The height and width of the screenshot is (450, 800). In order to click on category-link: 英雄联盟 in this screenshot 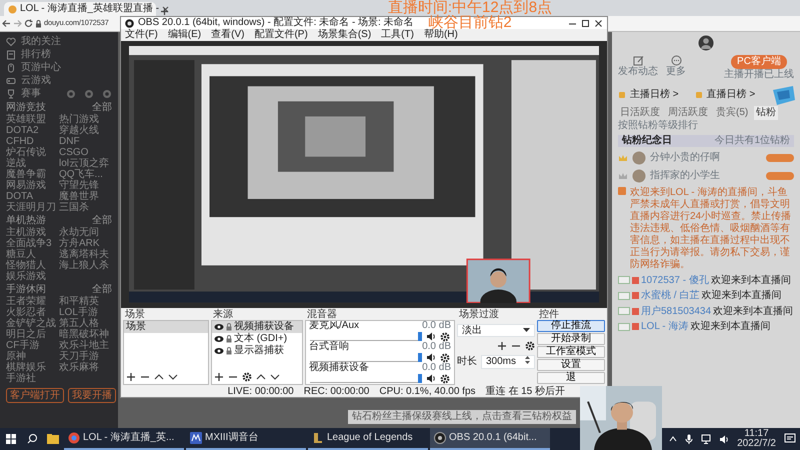, I will do `click(32, 119)`.